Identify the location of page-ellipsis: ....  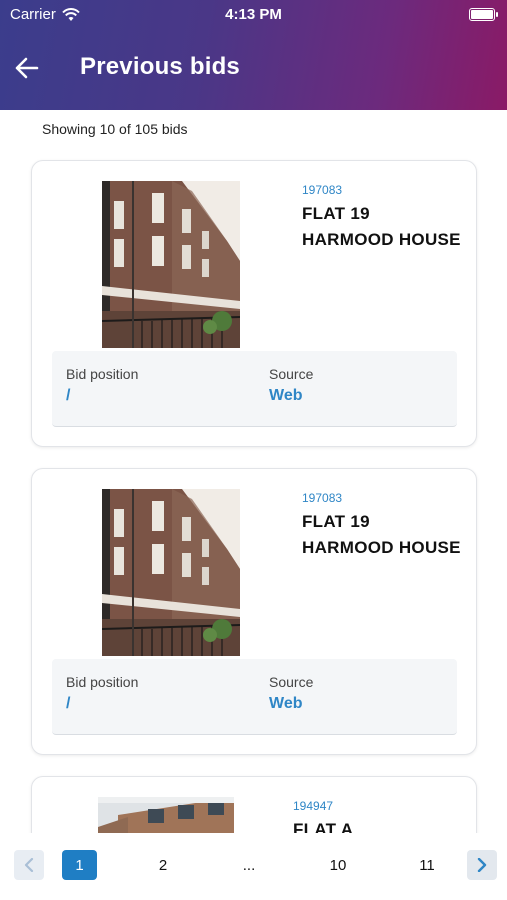
(249, 865).